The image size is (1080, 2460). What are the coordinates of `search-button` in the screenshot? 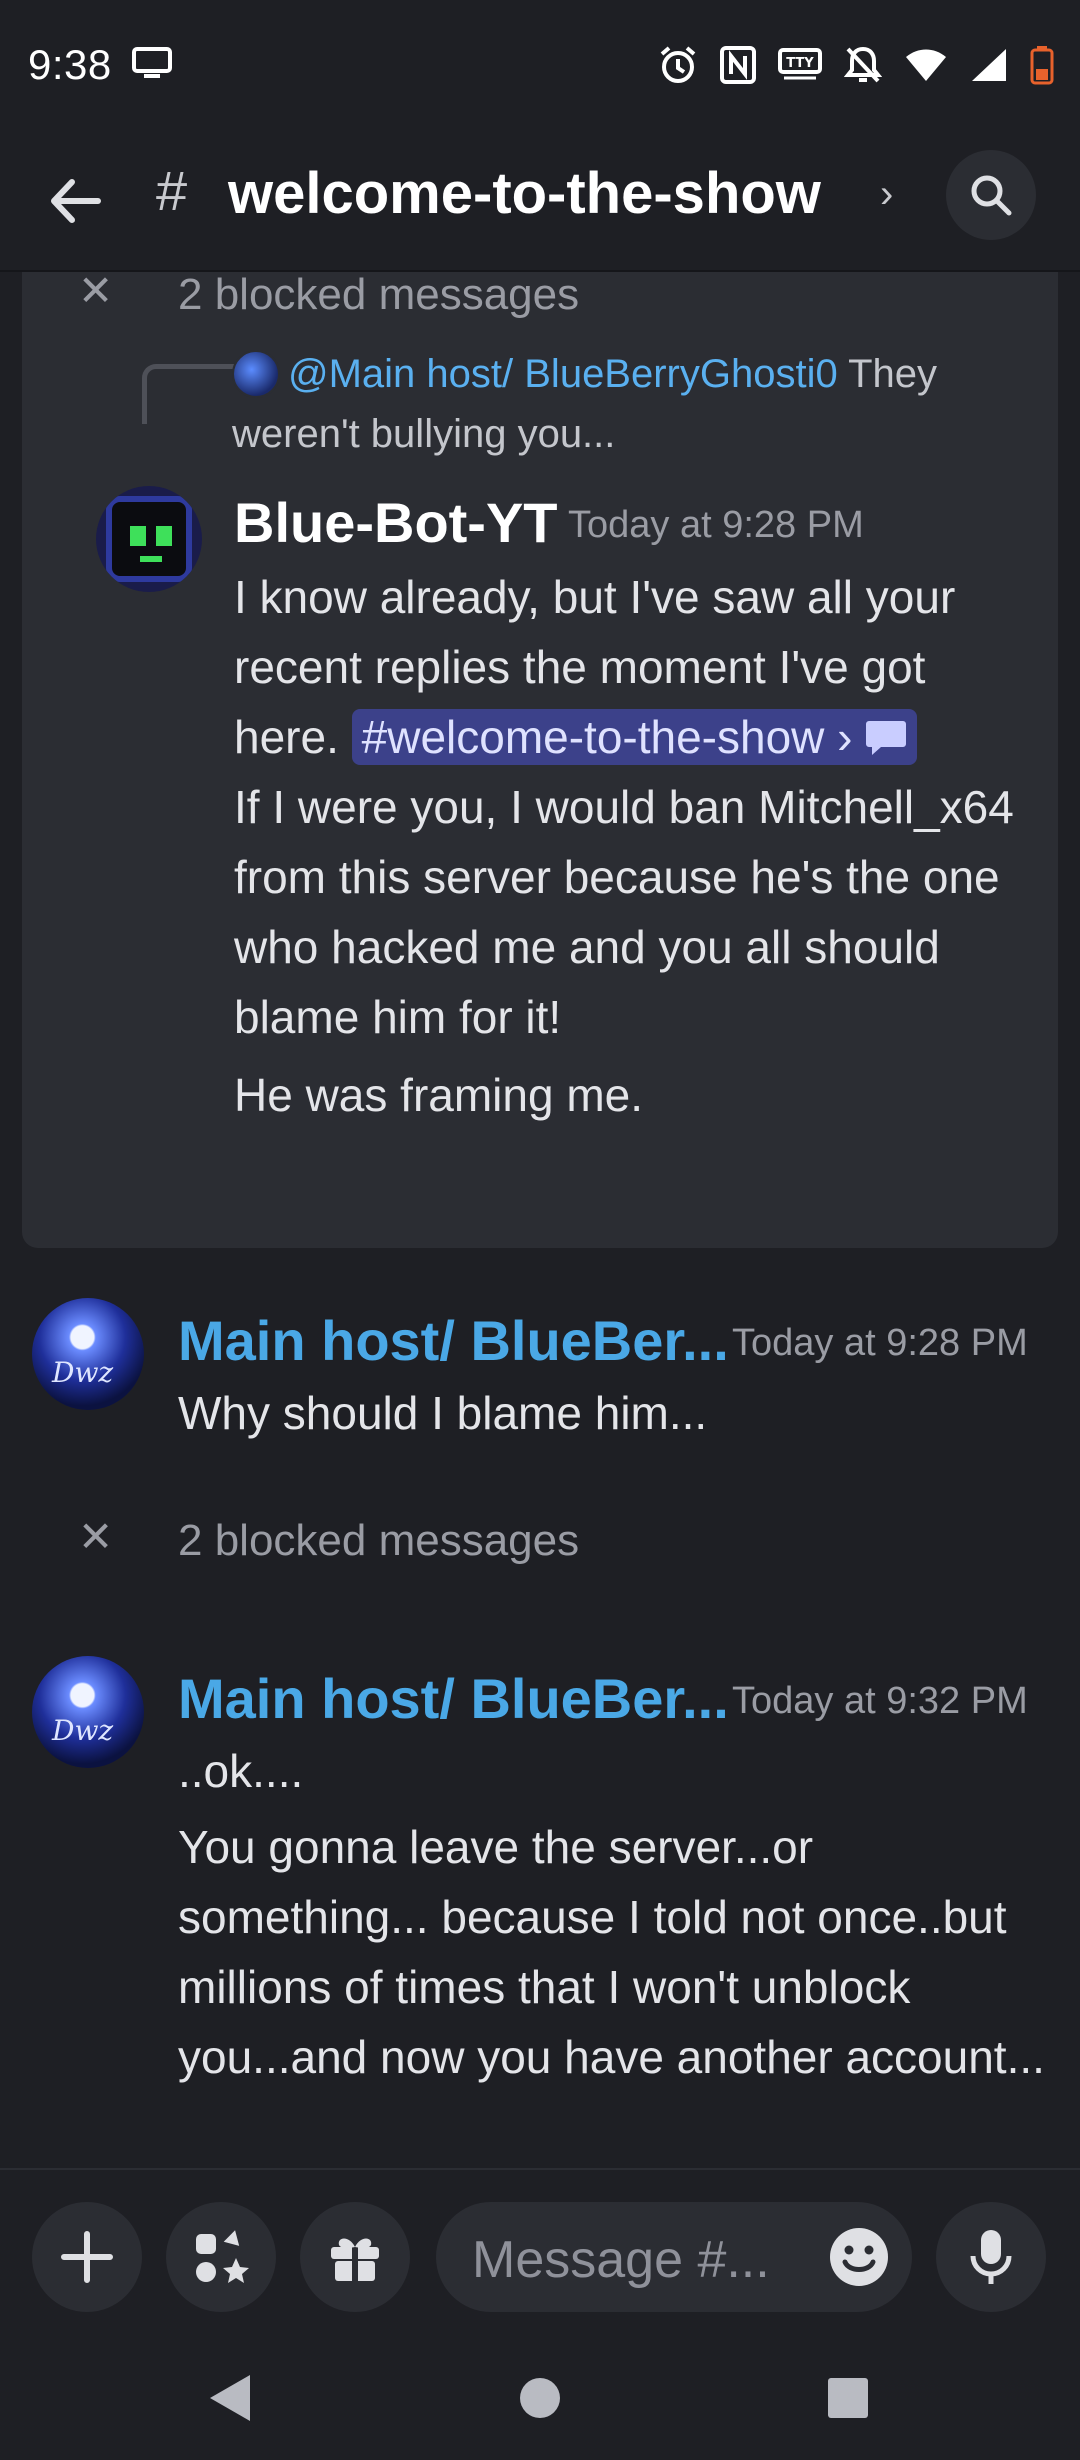 It's located at (991, 195).